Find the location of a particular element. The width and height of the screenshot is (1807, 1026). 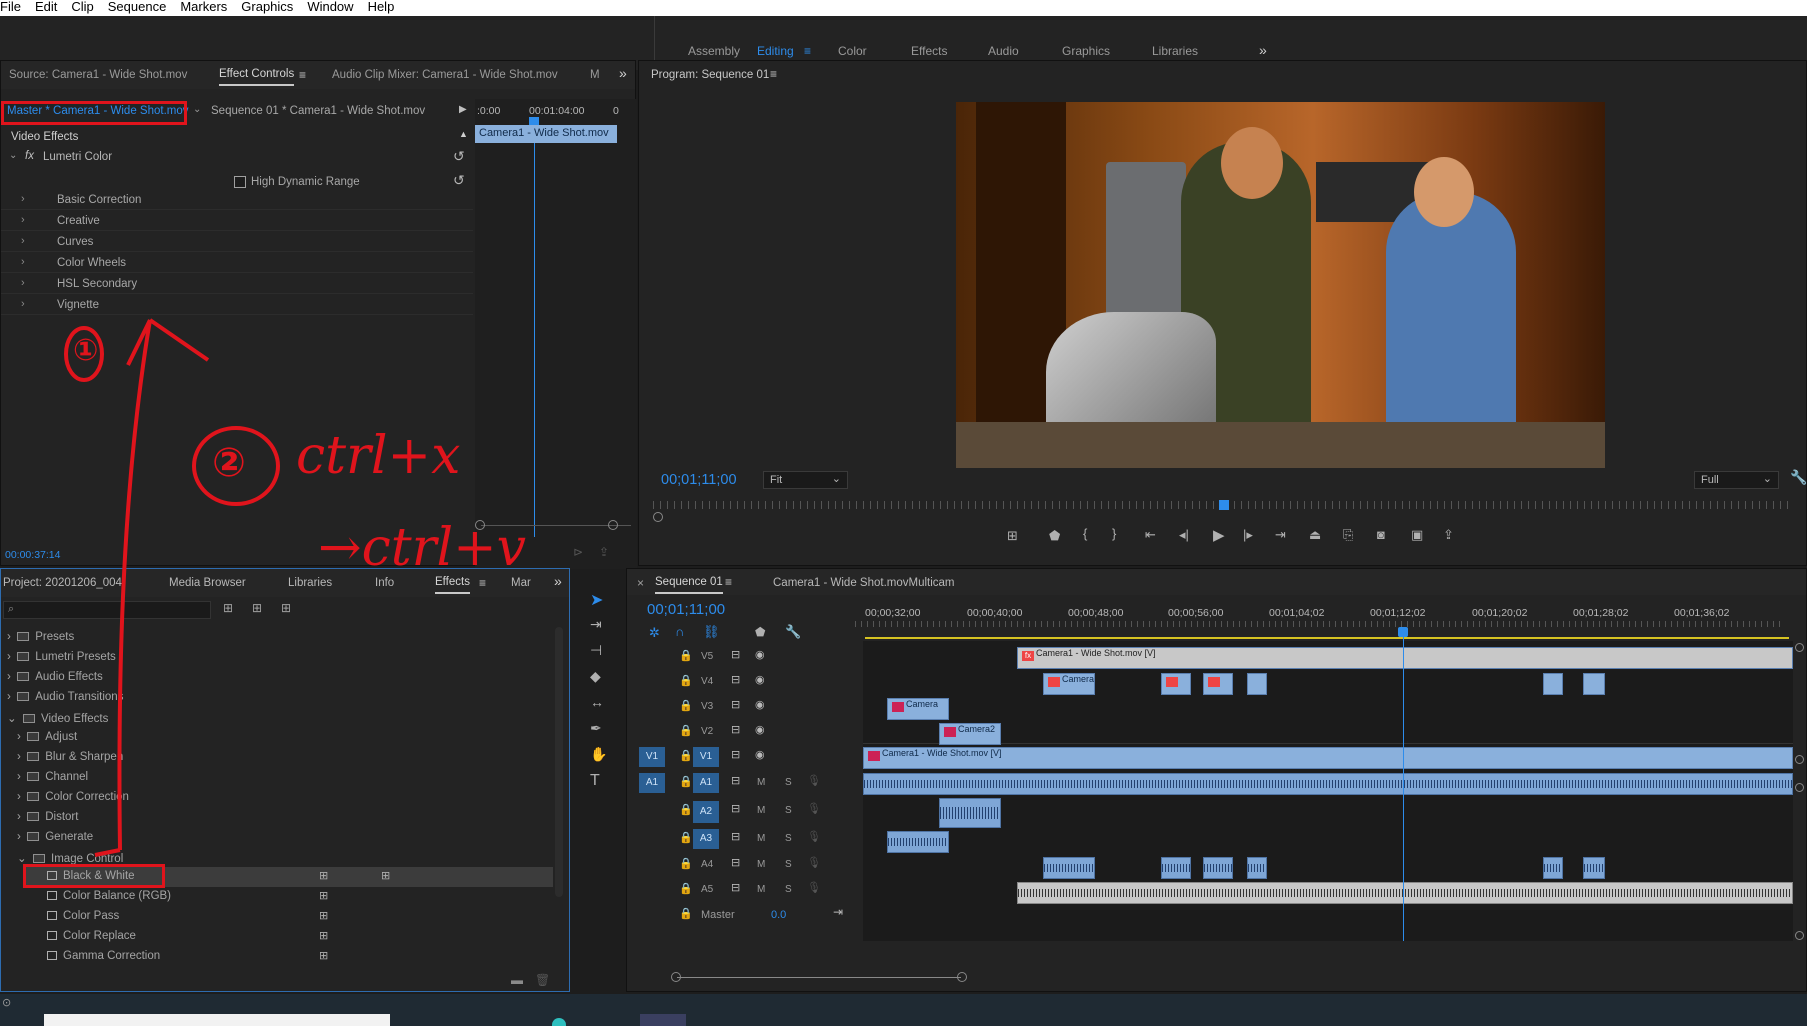

tree-item-audio-effects: › Audio Effects is located at coordinates (55, 677).